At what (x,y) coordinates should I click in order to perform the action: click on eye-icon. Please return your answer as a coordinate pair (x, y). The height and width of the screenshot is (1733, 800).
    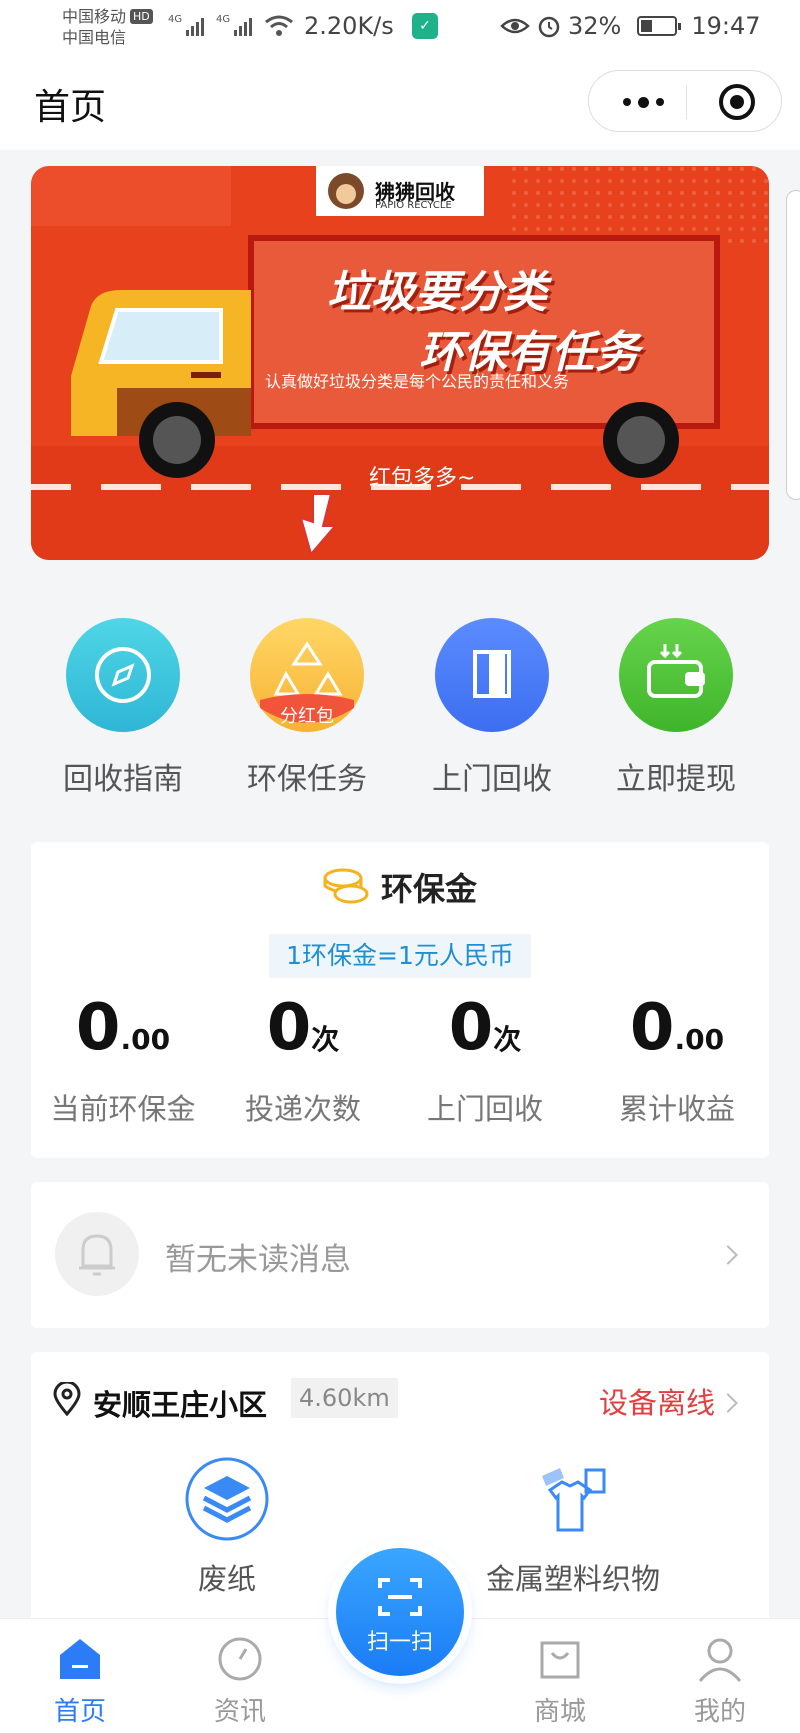
    Looking at the image, I should click on (515, 26).